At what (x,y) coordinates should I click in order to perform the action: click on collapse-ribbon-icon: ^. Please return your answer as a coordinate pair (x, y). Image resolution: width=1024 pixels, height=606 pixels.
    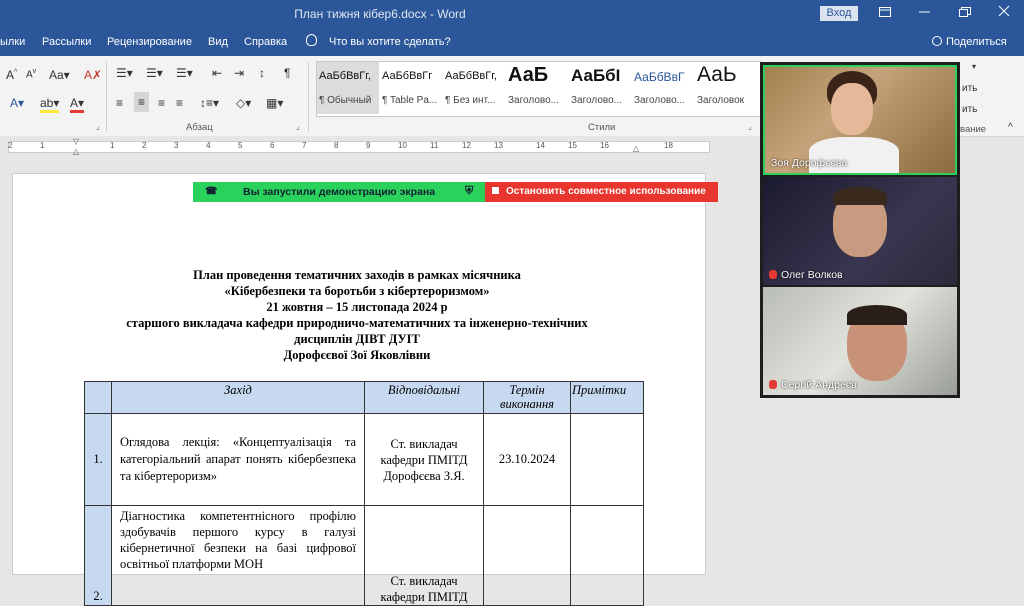
    Looking at the image, I should click on (1010, 127).